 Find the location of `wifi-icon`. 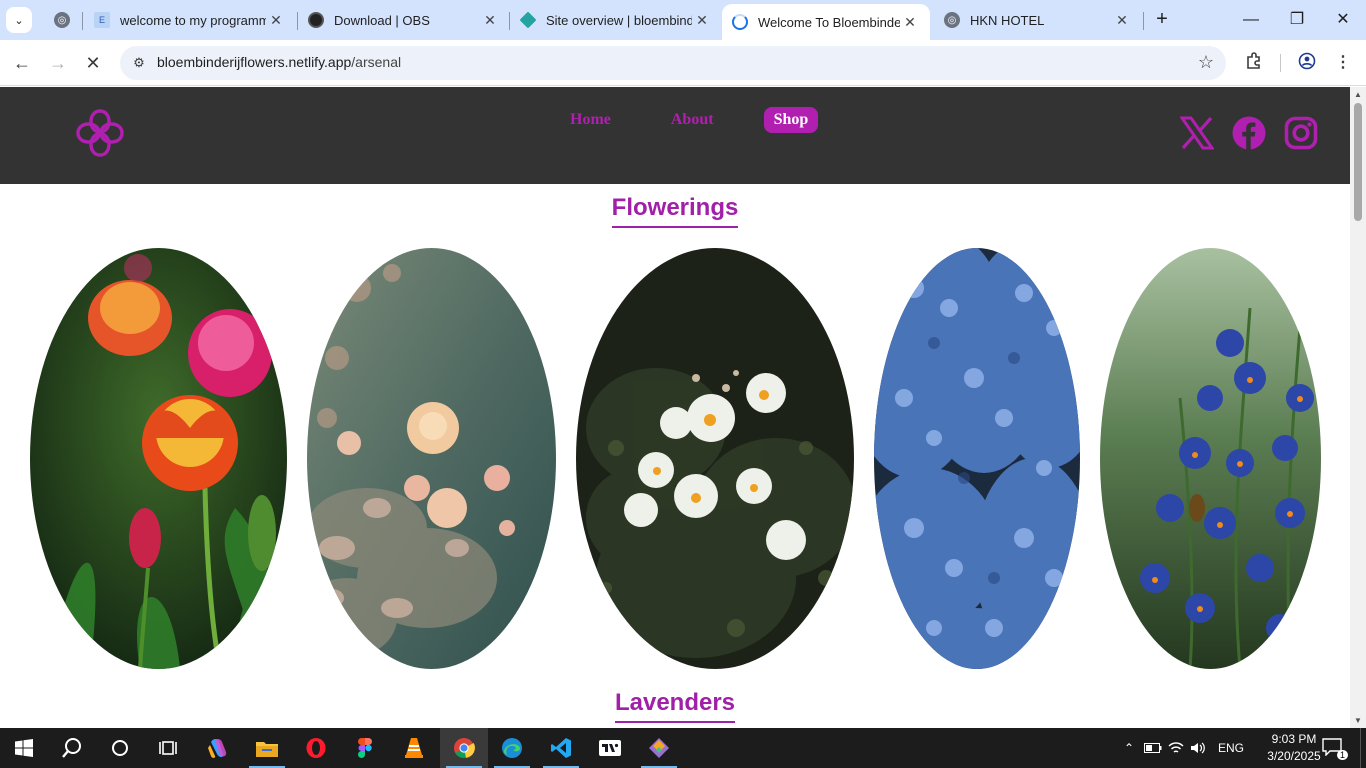

wifi-icon is located at coordinates (1176, 748).